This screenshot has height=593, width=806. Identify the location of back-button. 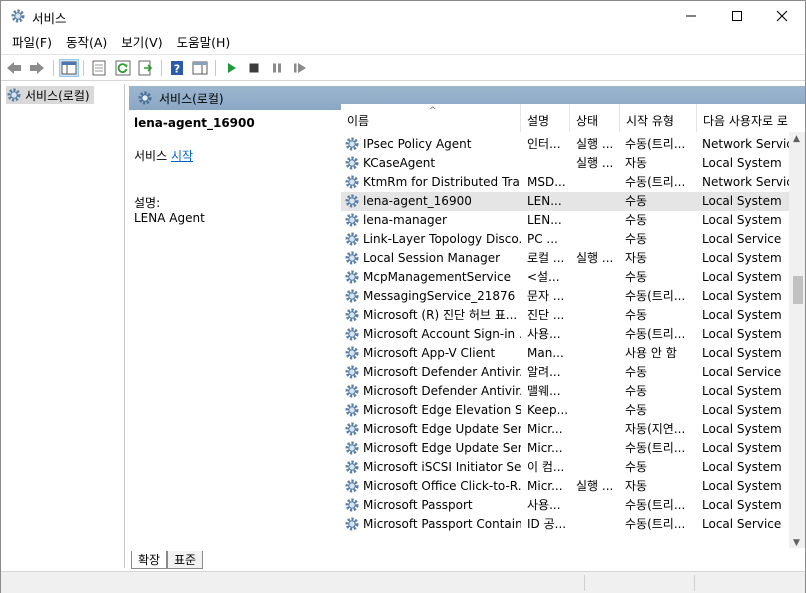
(14, 68).